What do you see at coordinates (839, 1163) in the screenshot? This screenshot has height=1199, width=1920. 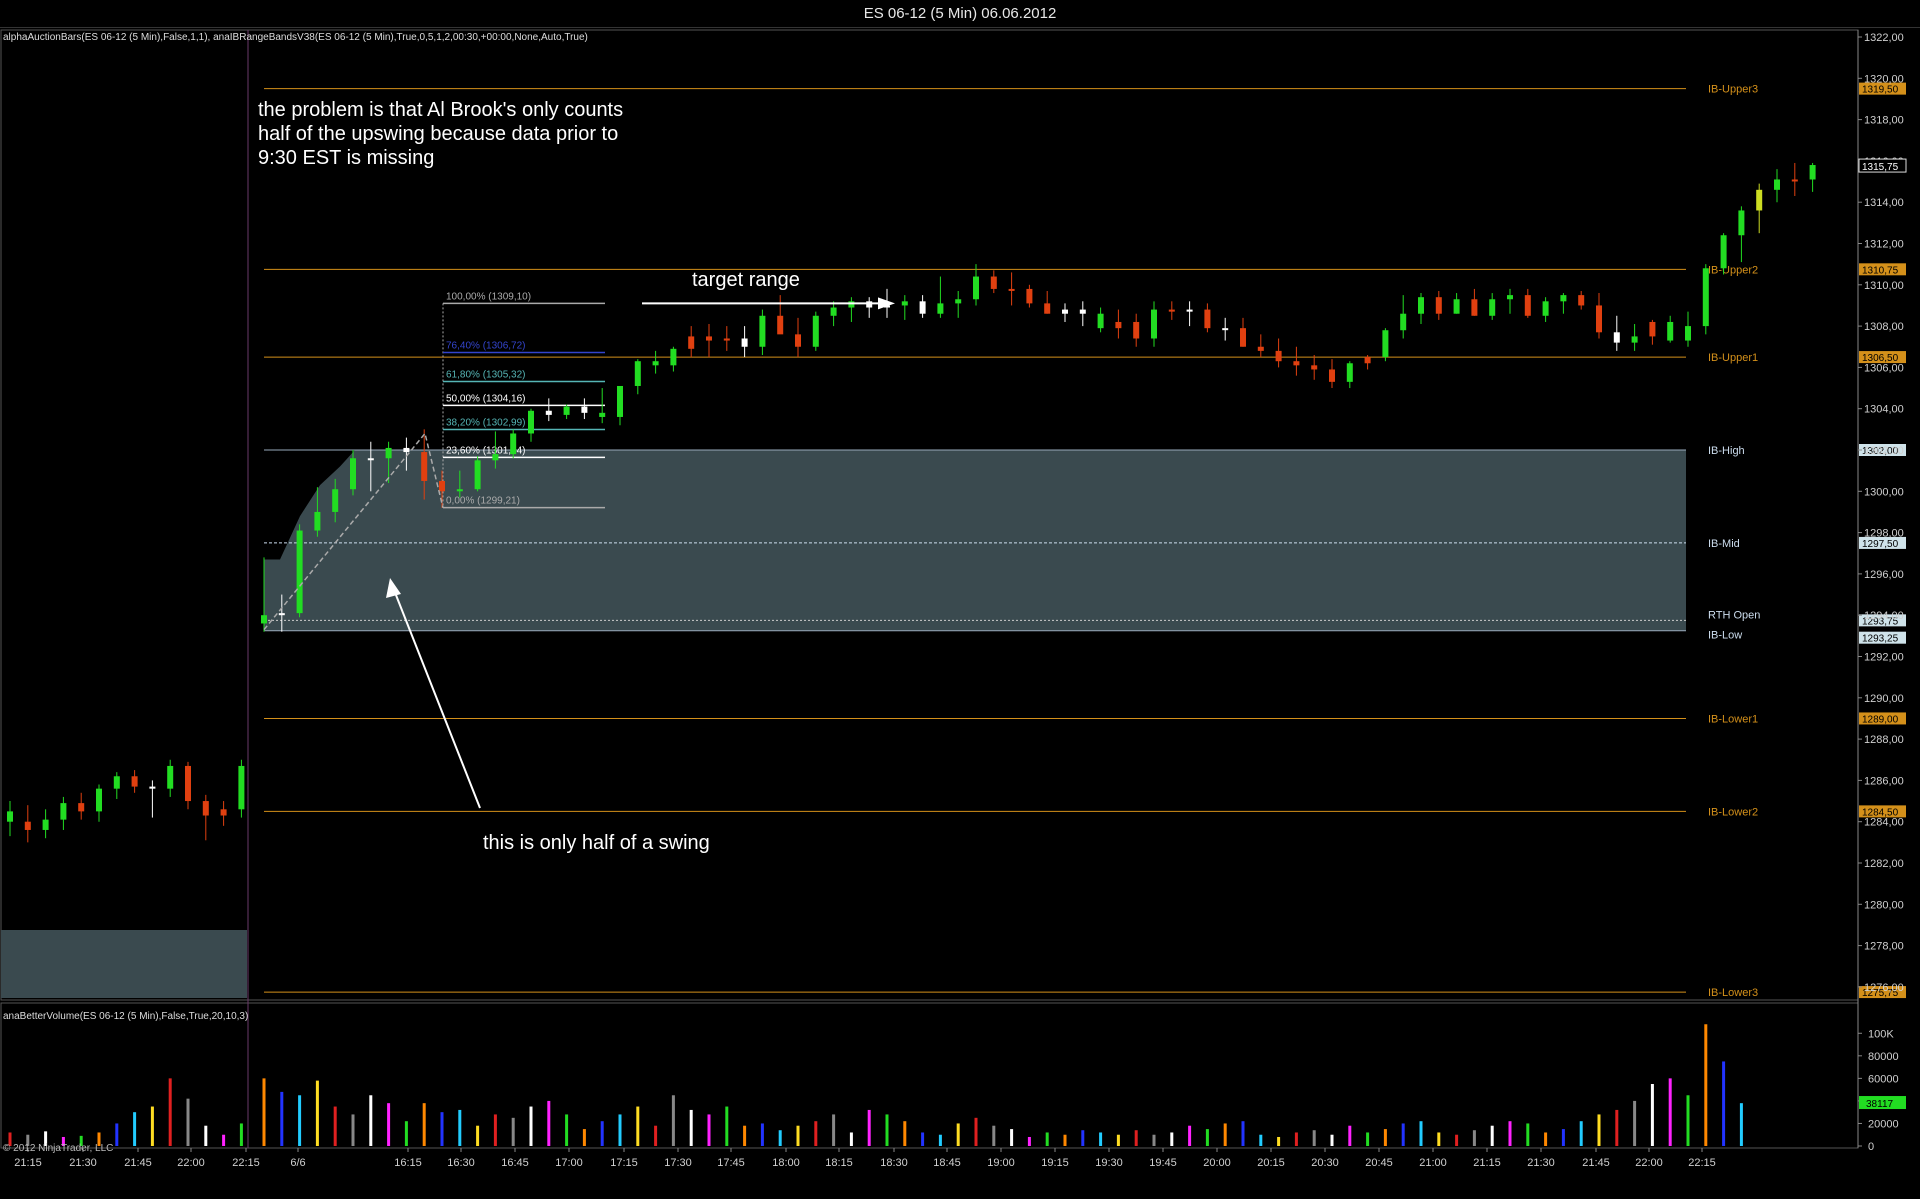 I see `time-tick-label: 18:15` at bounding box center [839, 1163].